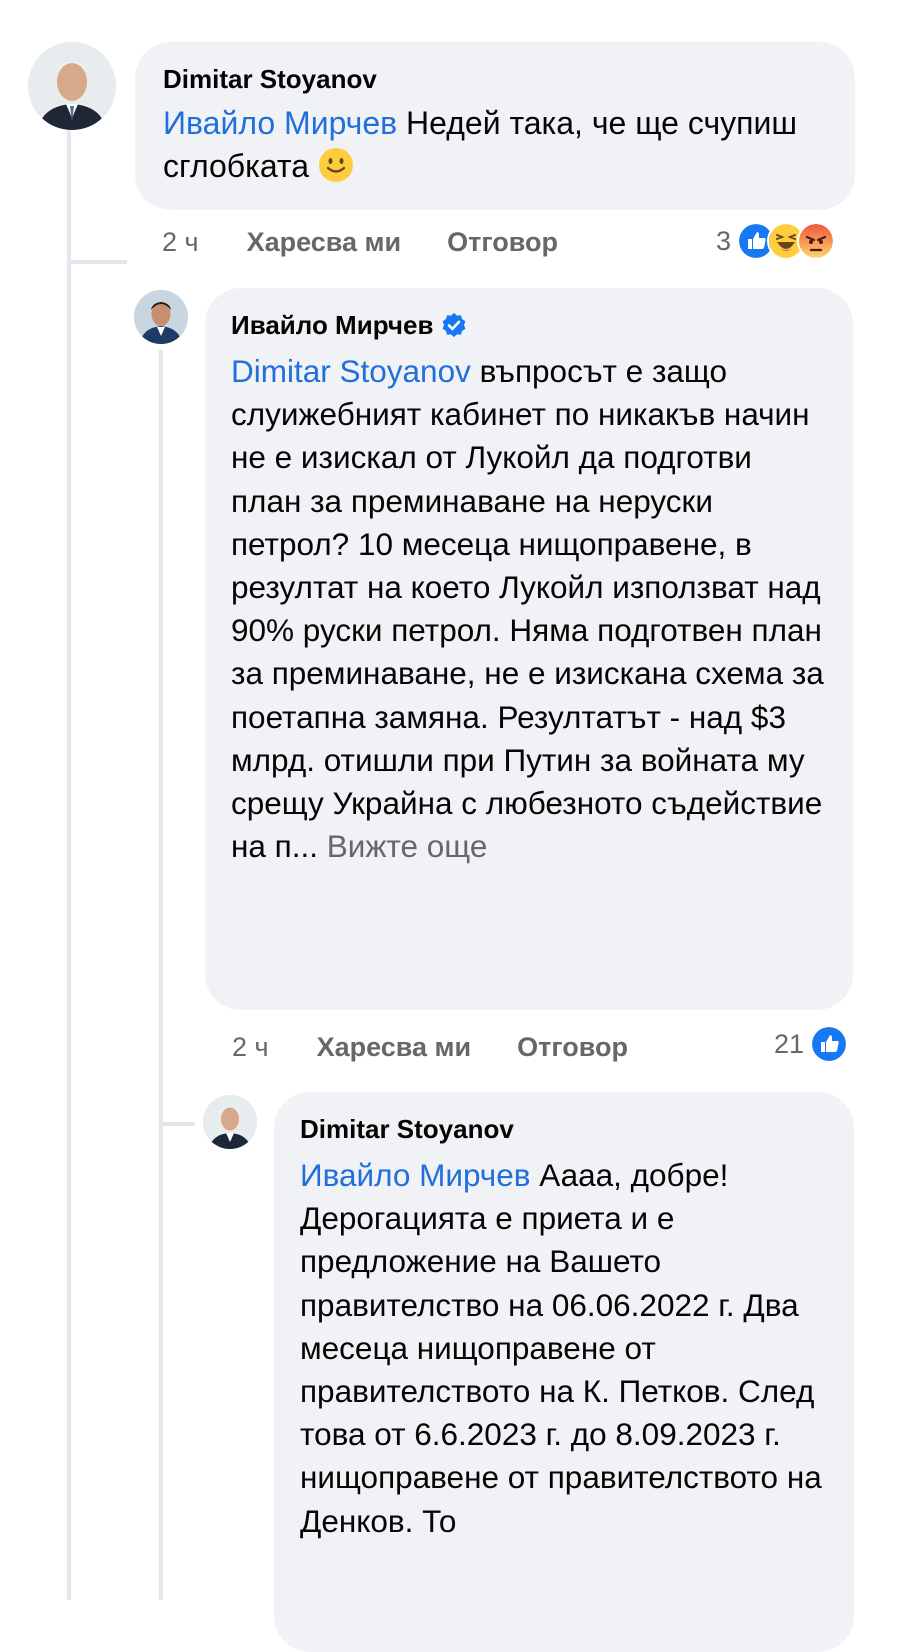 The image size is (899, 1652). Describe the element at coordinates (529, 325) in the screenshot. I see `comment-author: Ивайло Мирчев` at that location.